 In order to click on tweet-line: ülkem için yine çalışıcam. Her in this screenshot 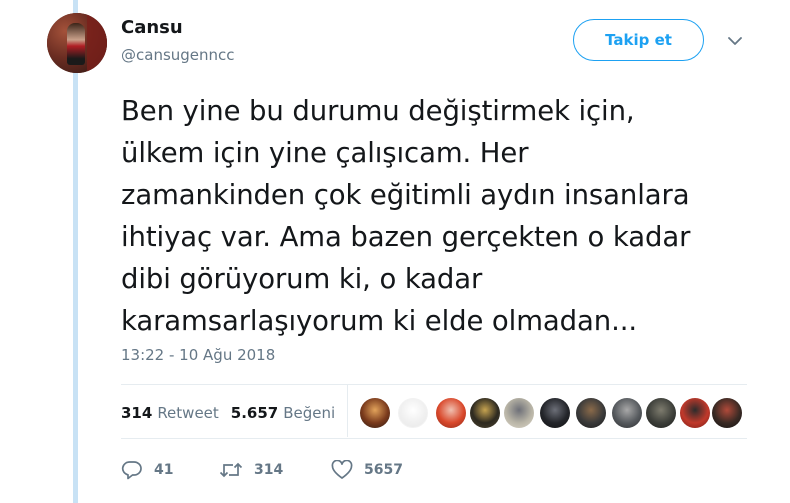, I will do `click(325, 153)`.